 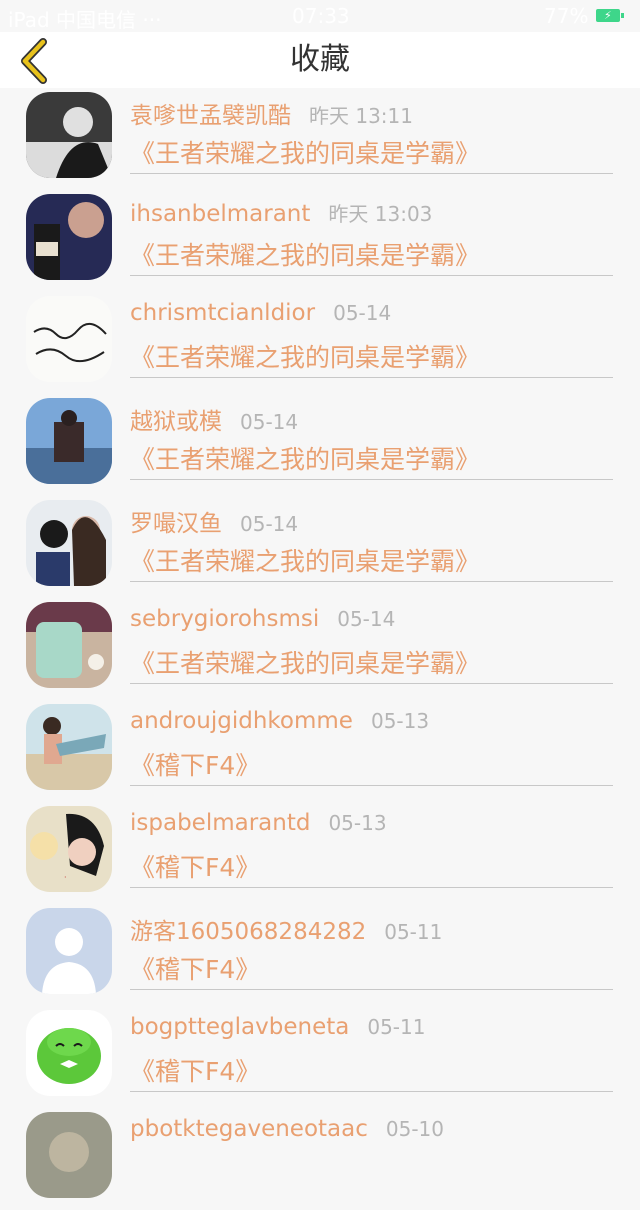 I want to click on timestamp: 昨天 13:03, so click(x=380, y=214).